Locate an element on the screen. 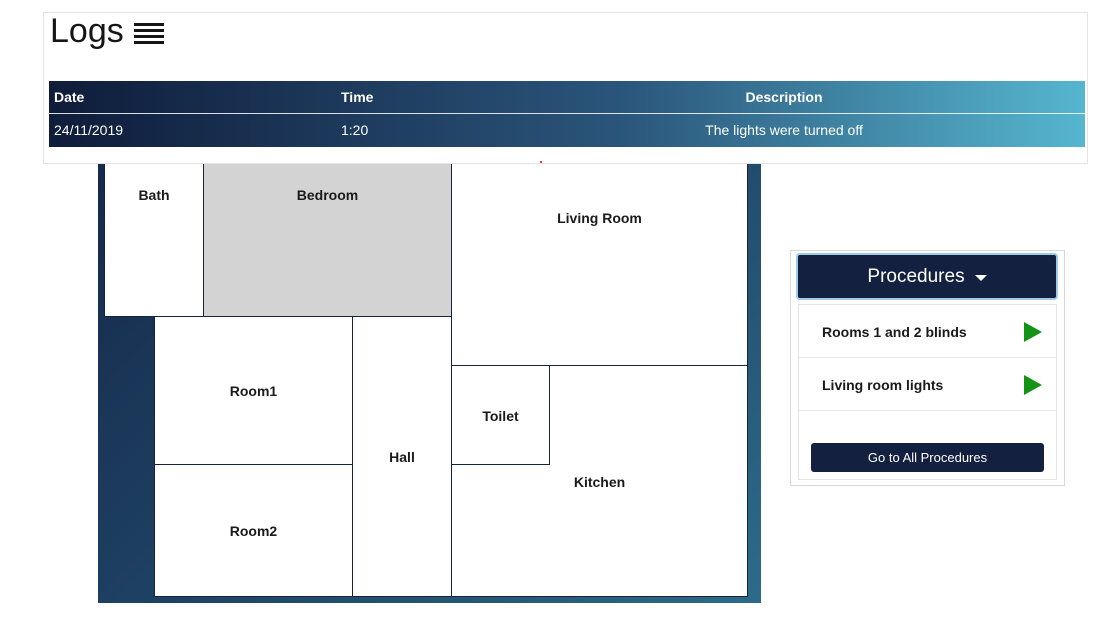 This screenshot has height=619, width=1100. room-bath-label: Bath is located at coordinates (154, 195).